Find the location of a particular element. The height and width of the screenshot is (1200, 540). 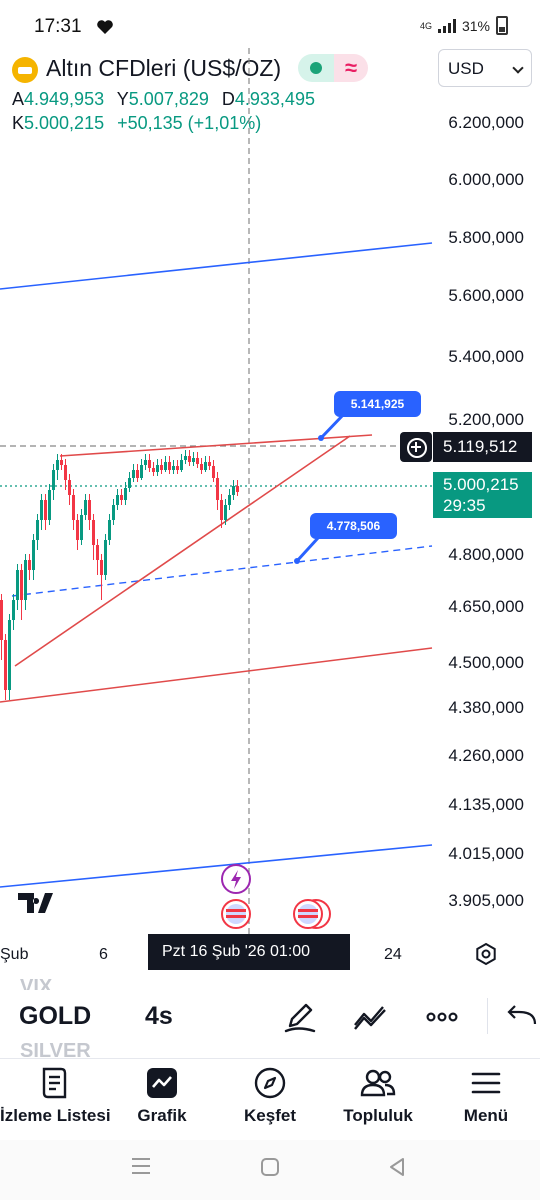

high-value: 5.007,829 is located at coordinates (168, 99).